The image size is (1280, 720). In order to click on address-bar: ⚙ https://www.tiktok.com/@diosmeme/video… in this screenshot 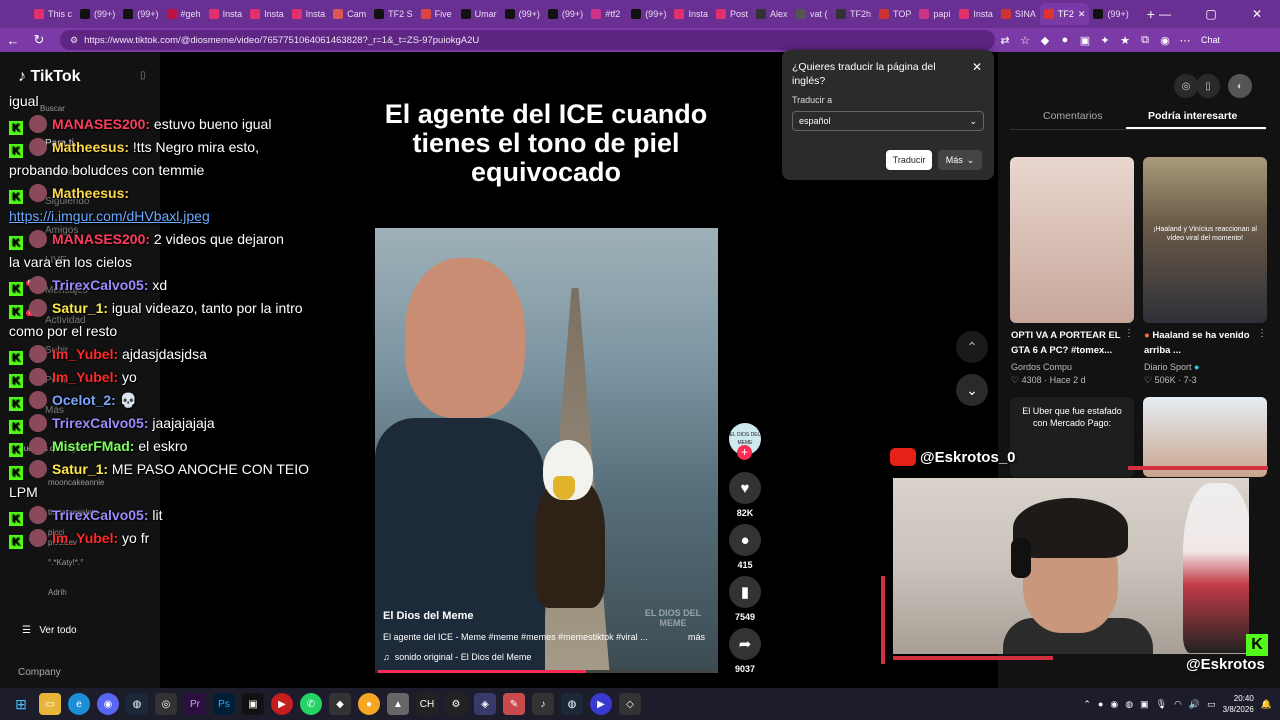, I will do `click(527, 40)`.